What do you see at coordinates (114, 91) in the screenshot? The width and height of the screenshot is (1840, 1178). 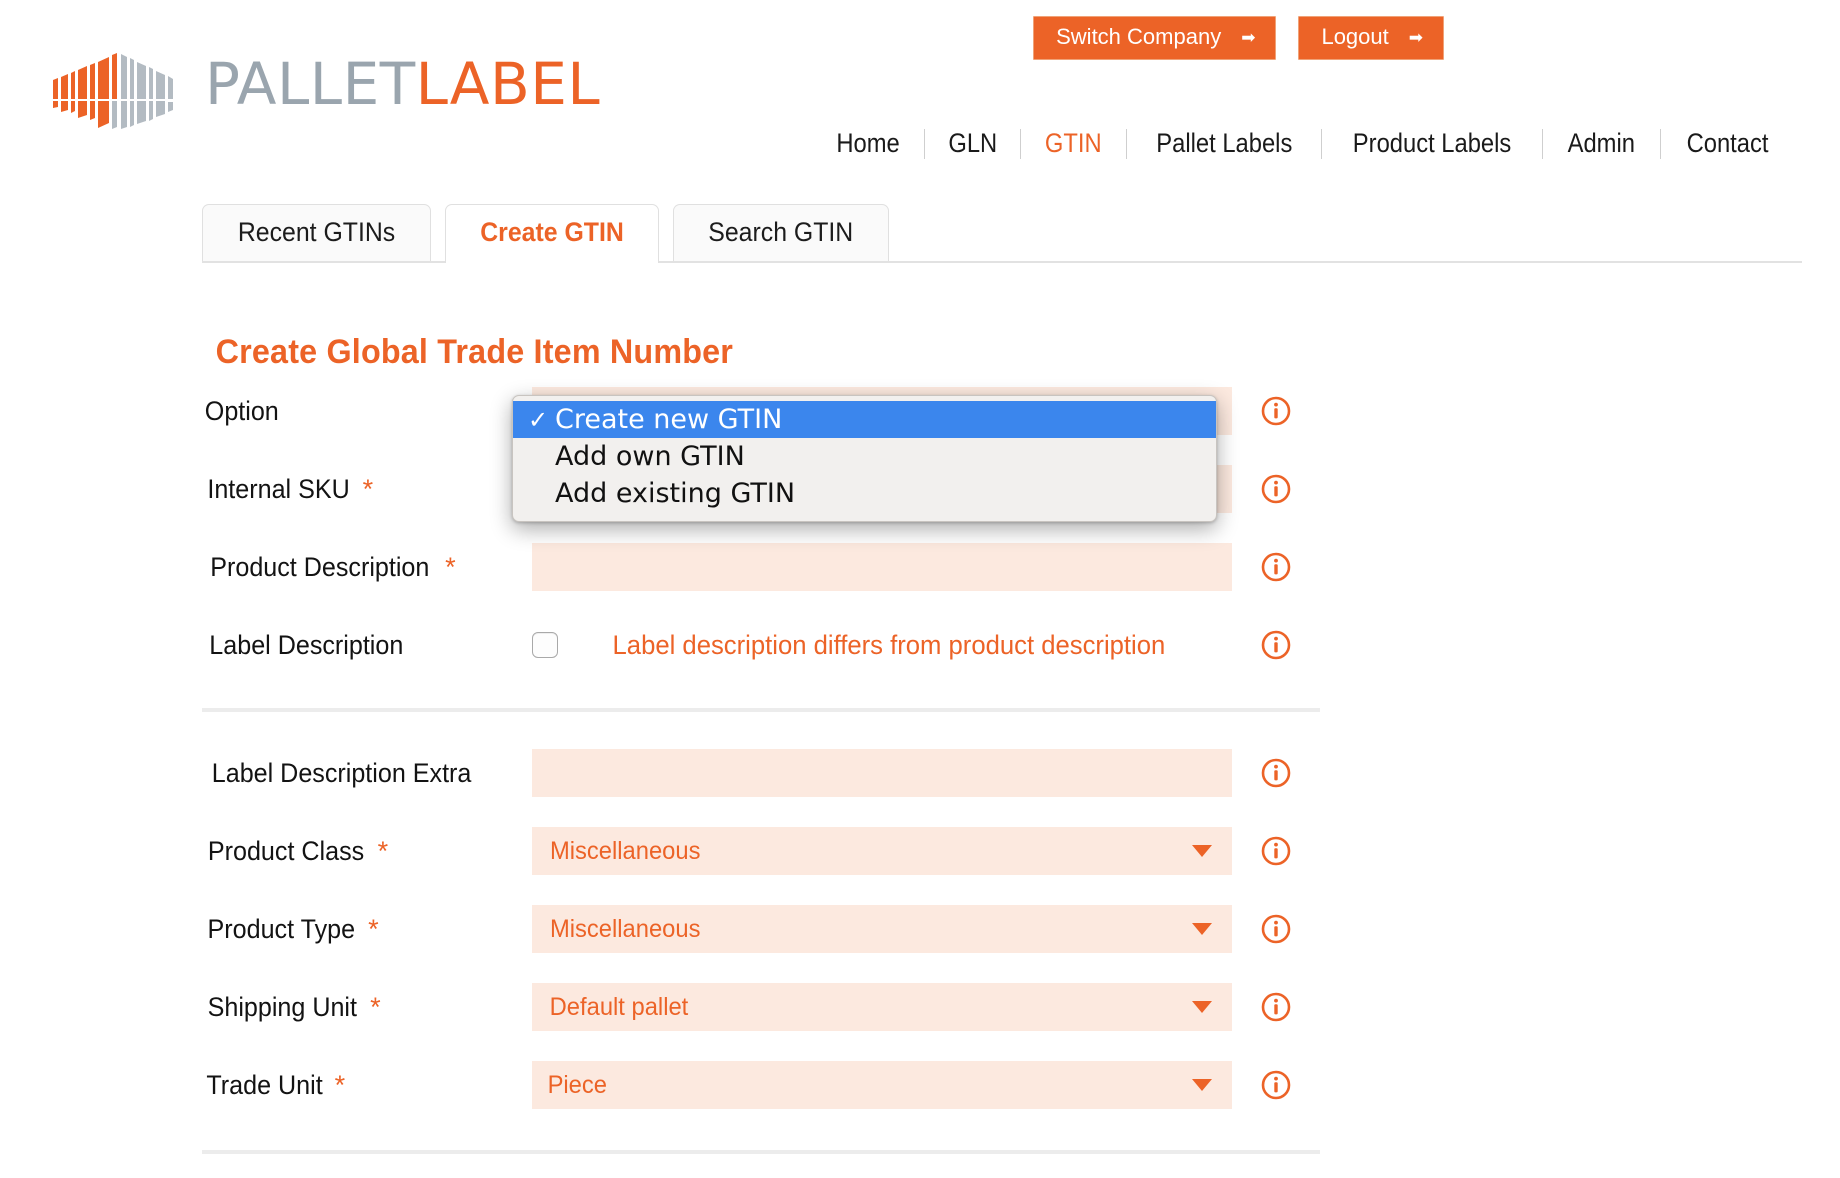 I see `pallet-barcode-icon` at bounding box center [114, 91].